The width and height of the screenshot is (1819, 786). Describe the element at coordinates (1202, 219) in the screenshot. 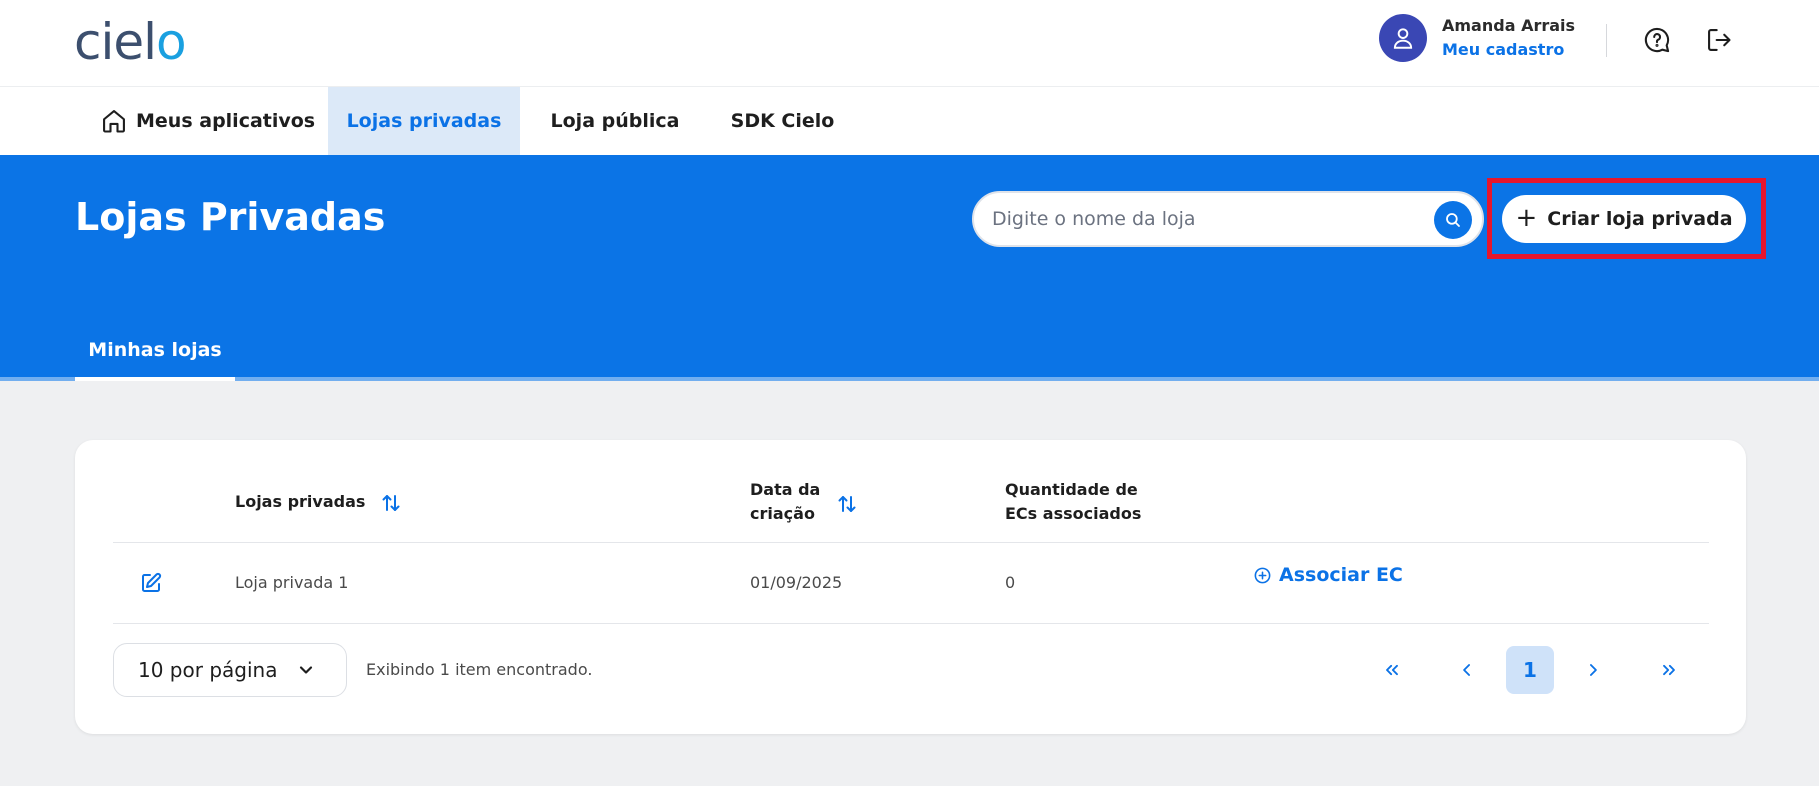

I see `search-input` at that location.